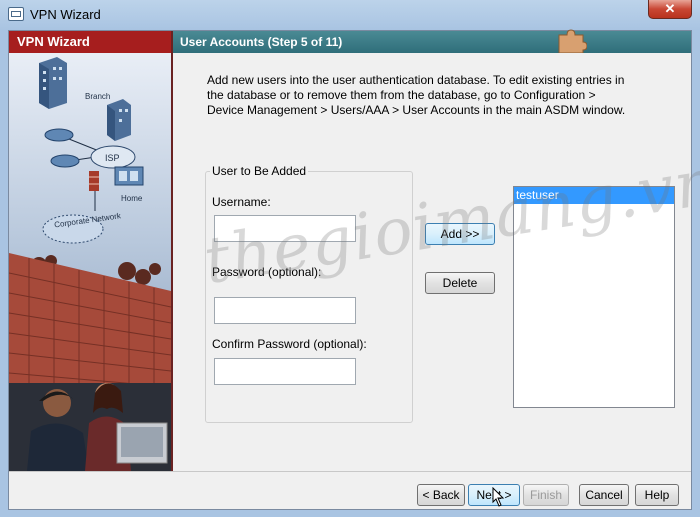 This screenshot has height=517, width=700. I want to click on password-label: Password (optional):, so click(267, 272).